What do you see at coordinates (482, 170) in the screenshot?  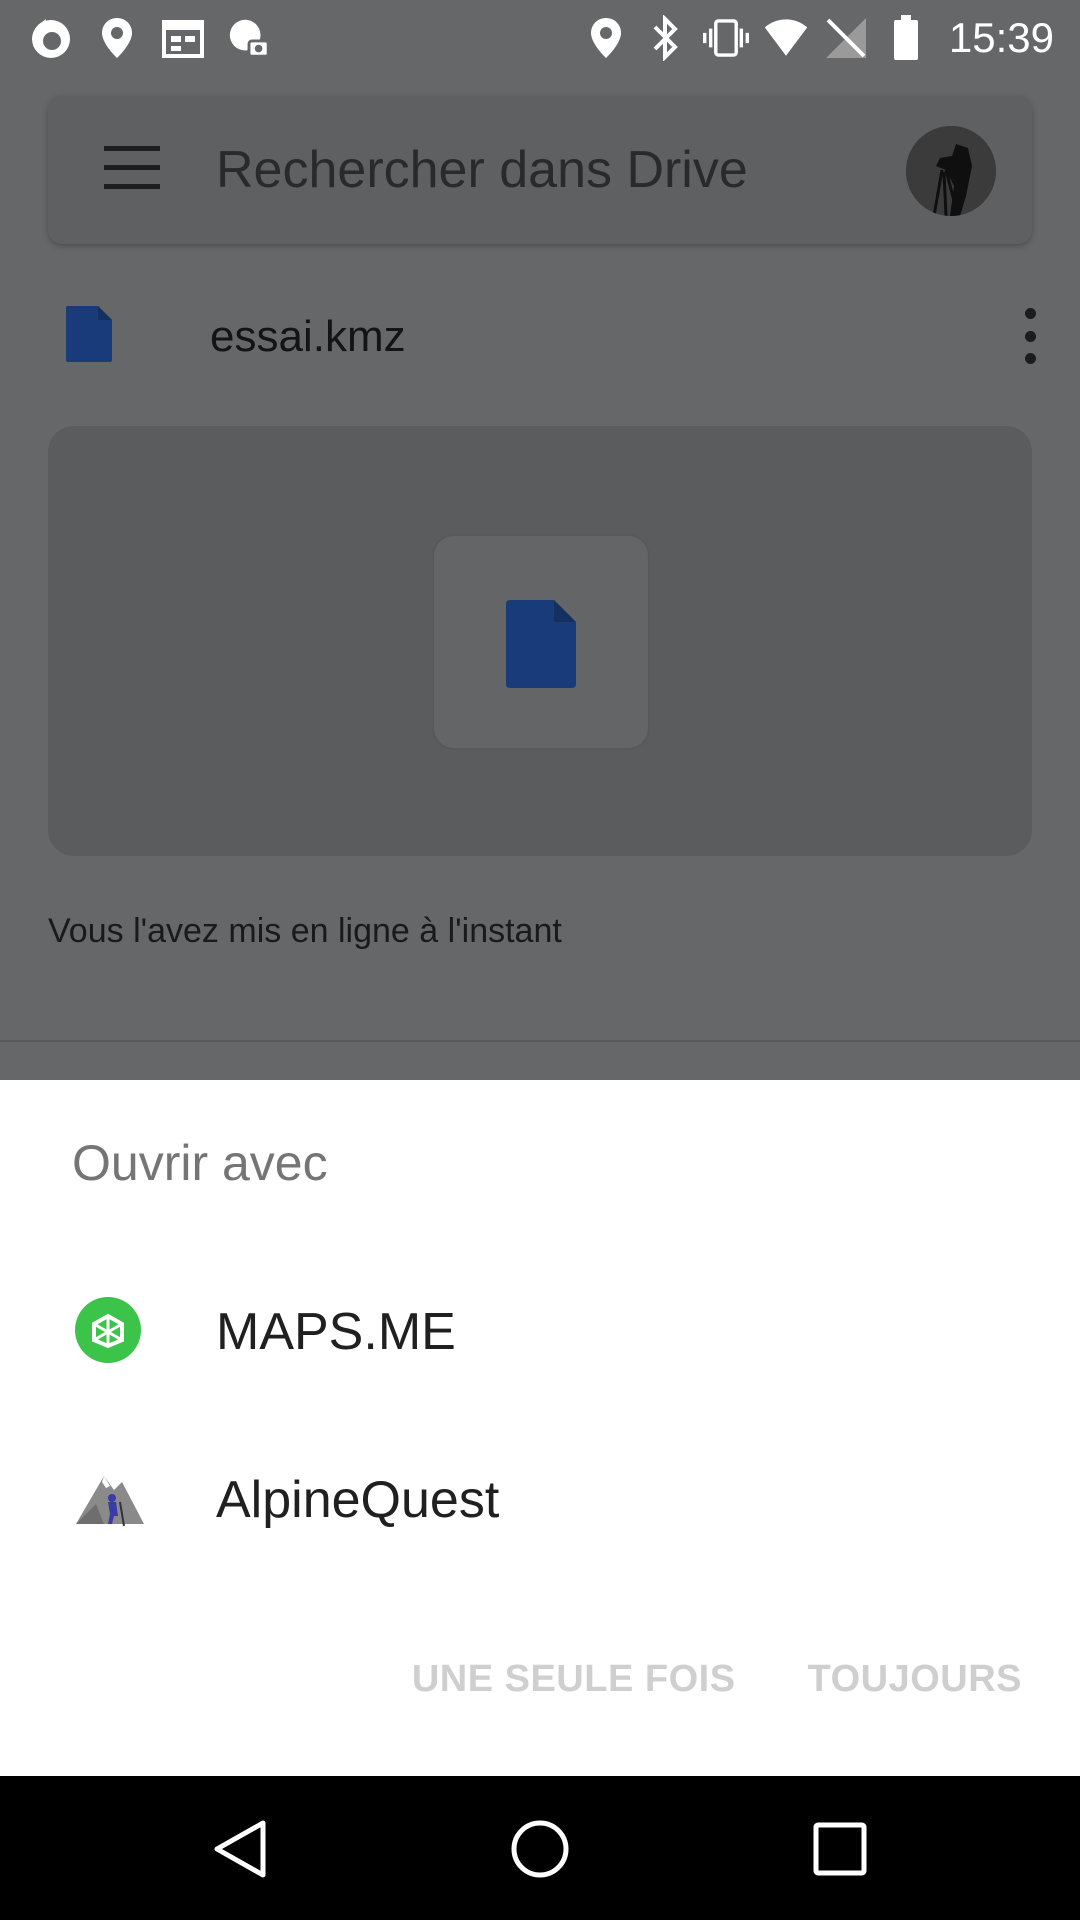 I see `search-input: Rechercher dans Drive` at bounding box center [482, 170].